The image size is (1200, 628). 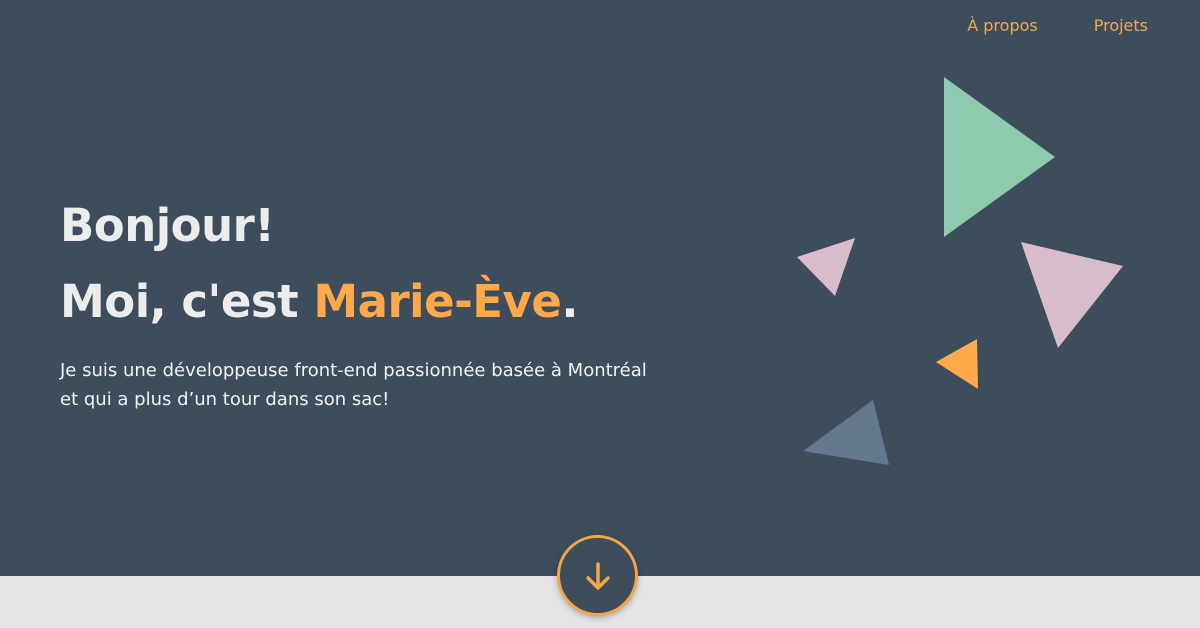 I want to click on green-triangle, so click(x=999, y=157).